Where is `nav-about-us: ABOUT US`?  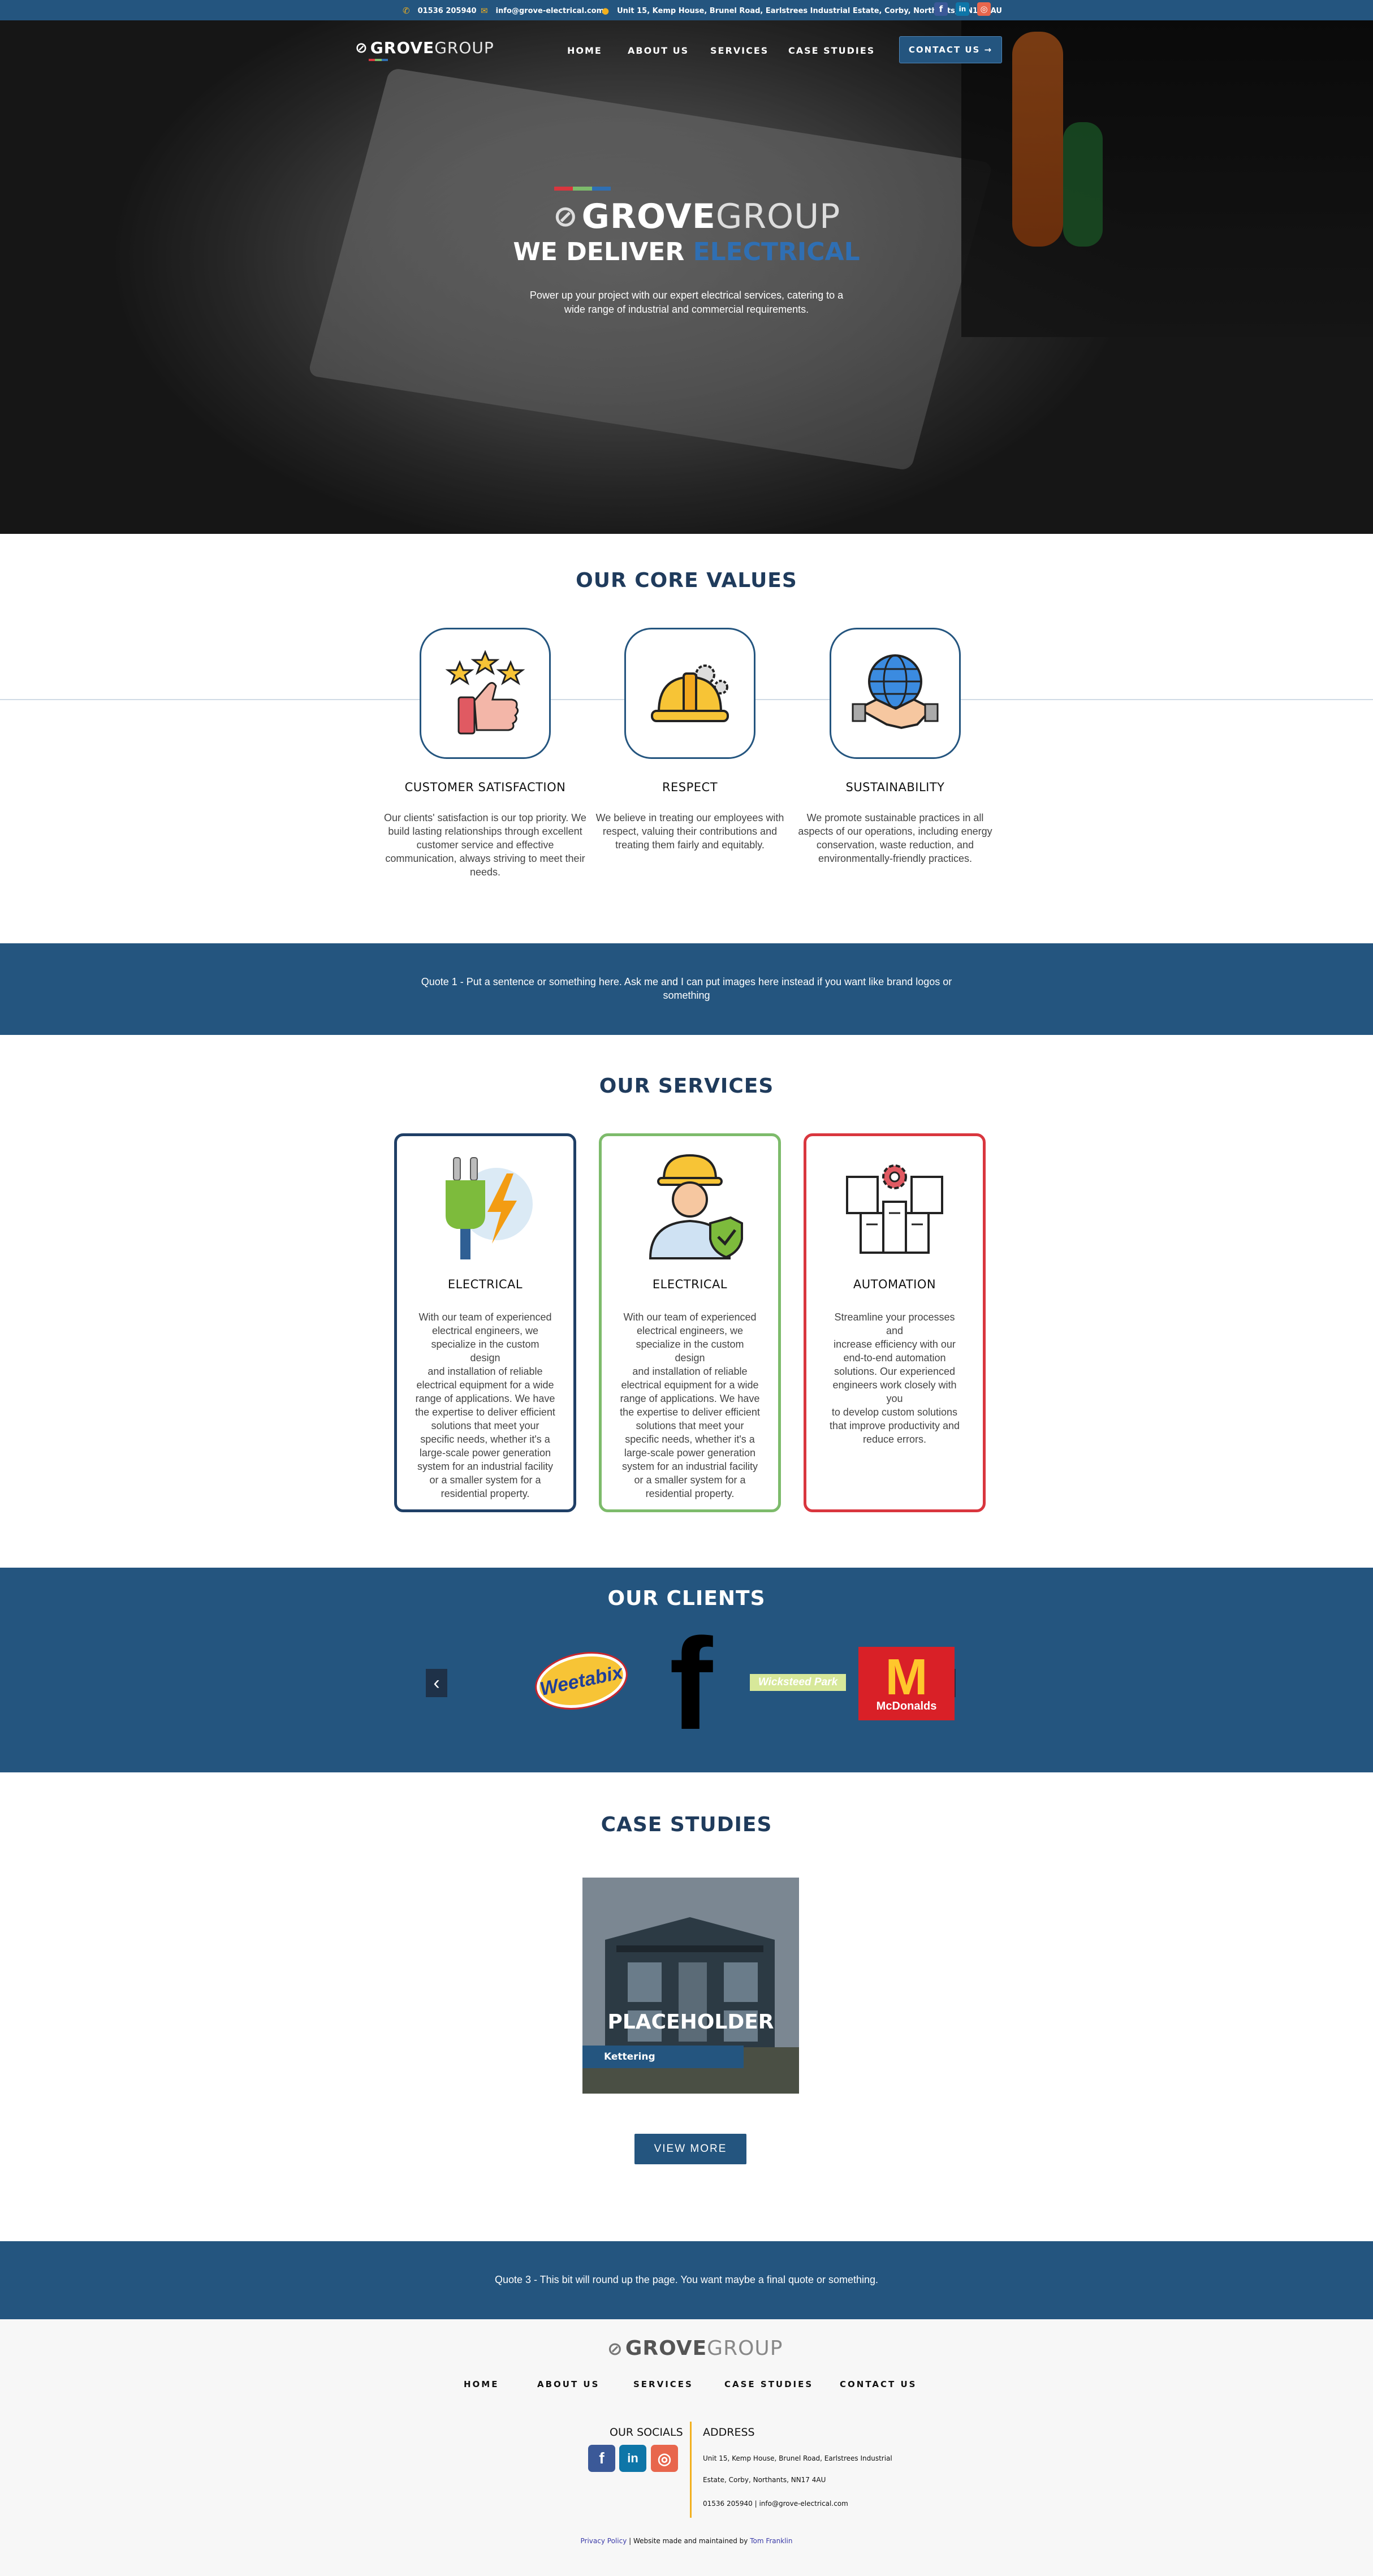
nav-about-us: ABOUT US is located at coordinates (658, 50).